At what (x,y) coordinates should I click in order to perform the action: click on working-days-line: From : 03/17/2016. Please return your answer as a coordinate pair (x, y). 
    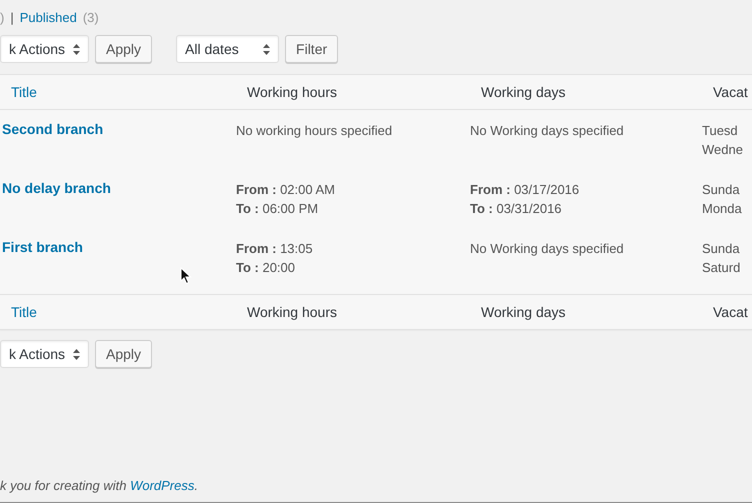
    Looking at the image, I should click on (525, 189).